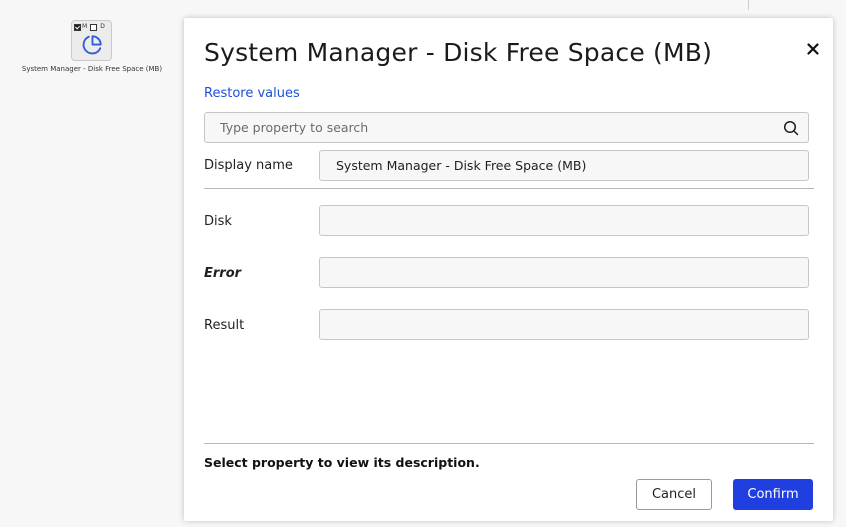 This screenshot has height=527, width=846. Describe the element at coordinates (509, 188) in the screenshot. I see `section-divider` at that location.